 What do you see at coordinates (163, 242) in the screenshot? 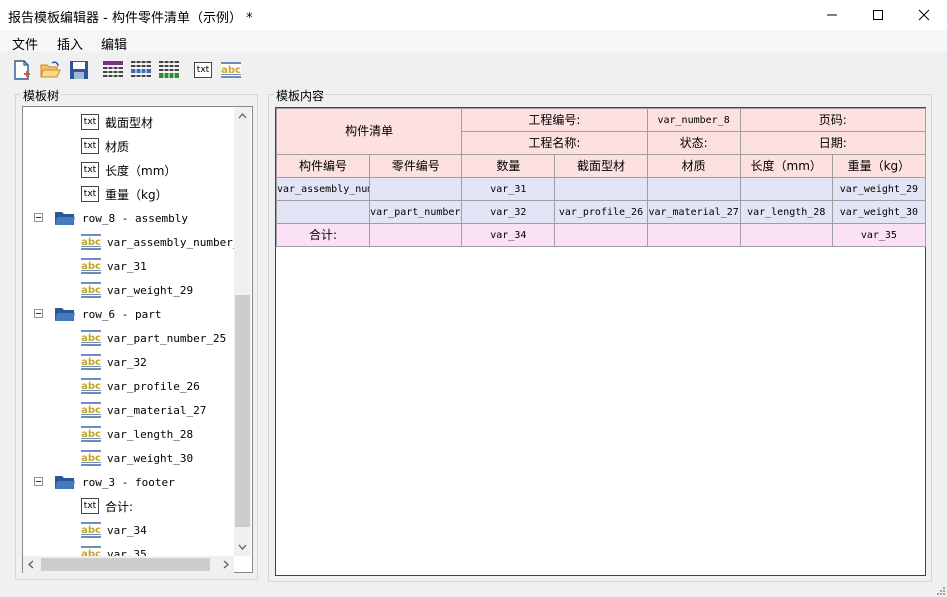
I see `tree-leaf-node: abc var_assembly_number_2` at bounding box center [163, 242].